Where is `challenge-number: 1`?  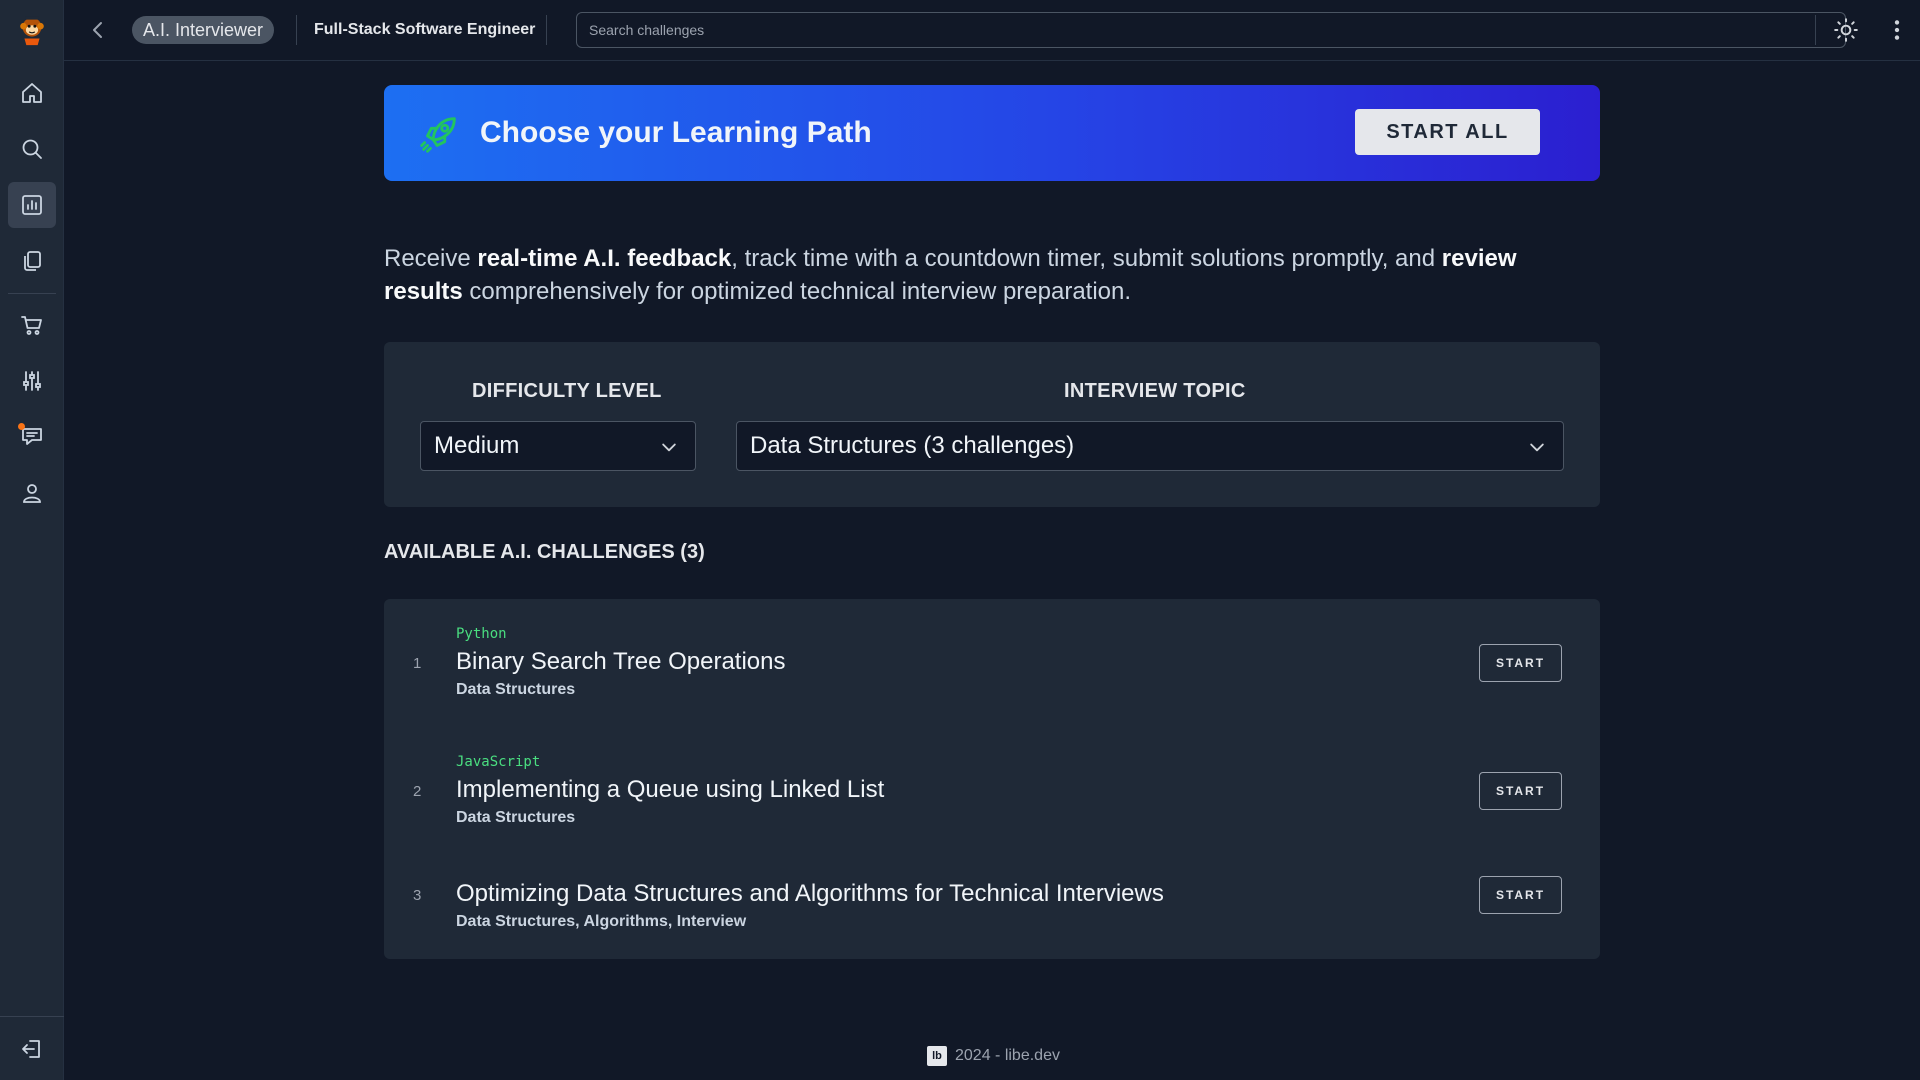 challenge-number: 1 is located at coordinates (417, 663).